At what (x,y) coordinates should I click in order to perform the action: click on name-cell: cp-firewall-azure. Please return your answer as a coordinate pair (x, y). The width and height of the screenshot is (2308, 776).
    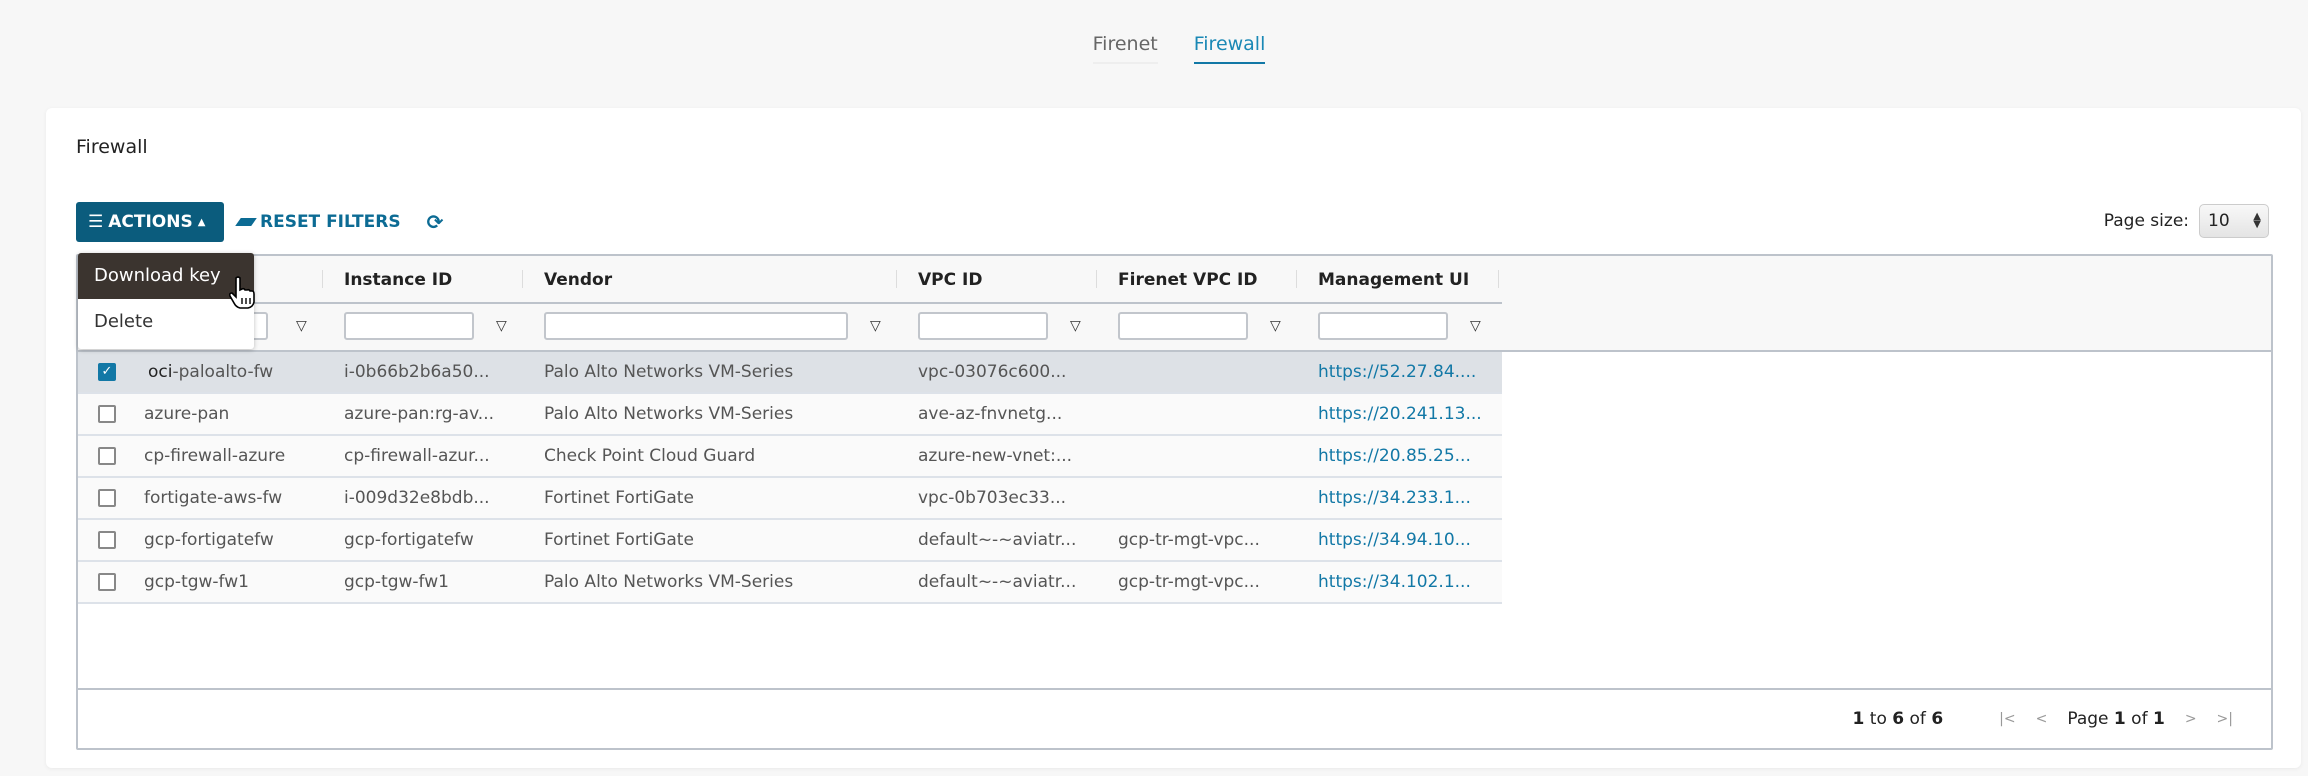
    Looking at the image, I should click on (234, 456).